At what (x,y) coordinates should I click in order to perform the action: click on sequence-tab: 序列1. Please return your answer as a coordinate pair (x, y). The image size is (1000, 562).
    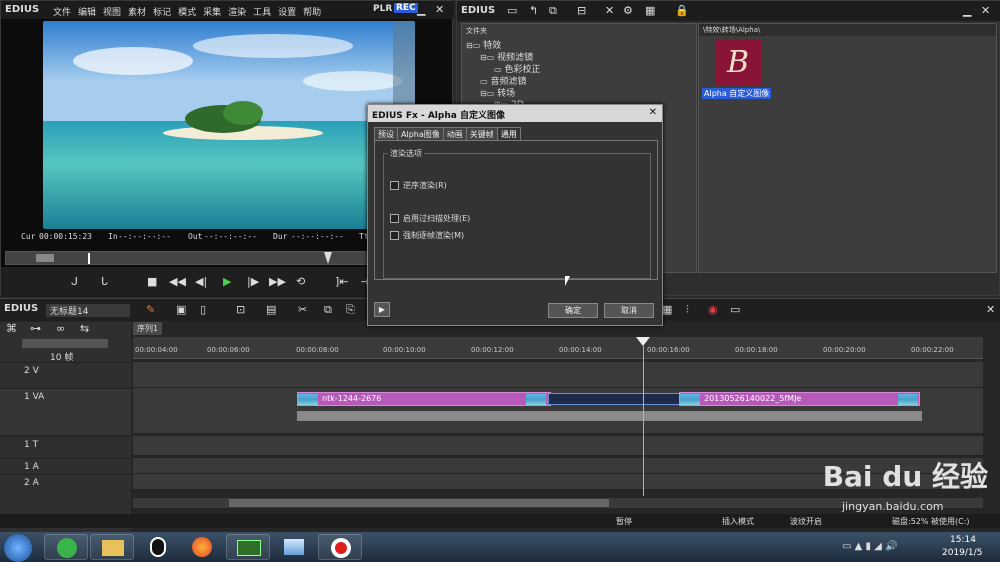
    Looking at the image, I should click on (148, 328).